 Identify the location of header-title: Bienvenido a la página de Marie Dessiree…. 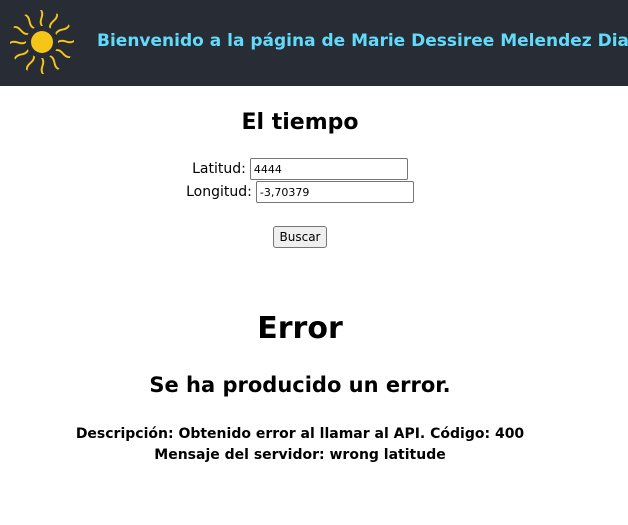
(362, 41).